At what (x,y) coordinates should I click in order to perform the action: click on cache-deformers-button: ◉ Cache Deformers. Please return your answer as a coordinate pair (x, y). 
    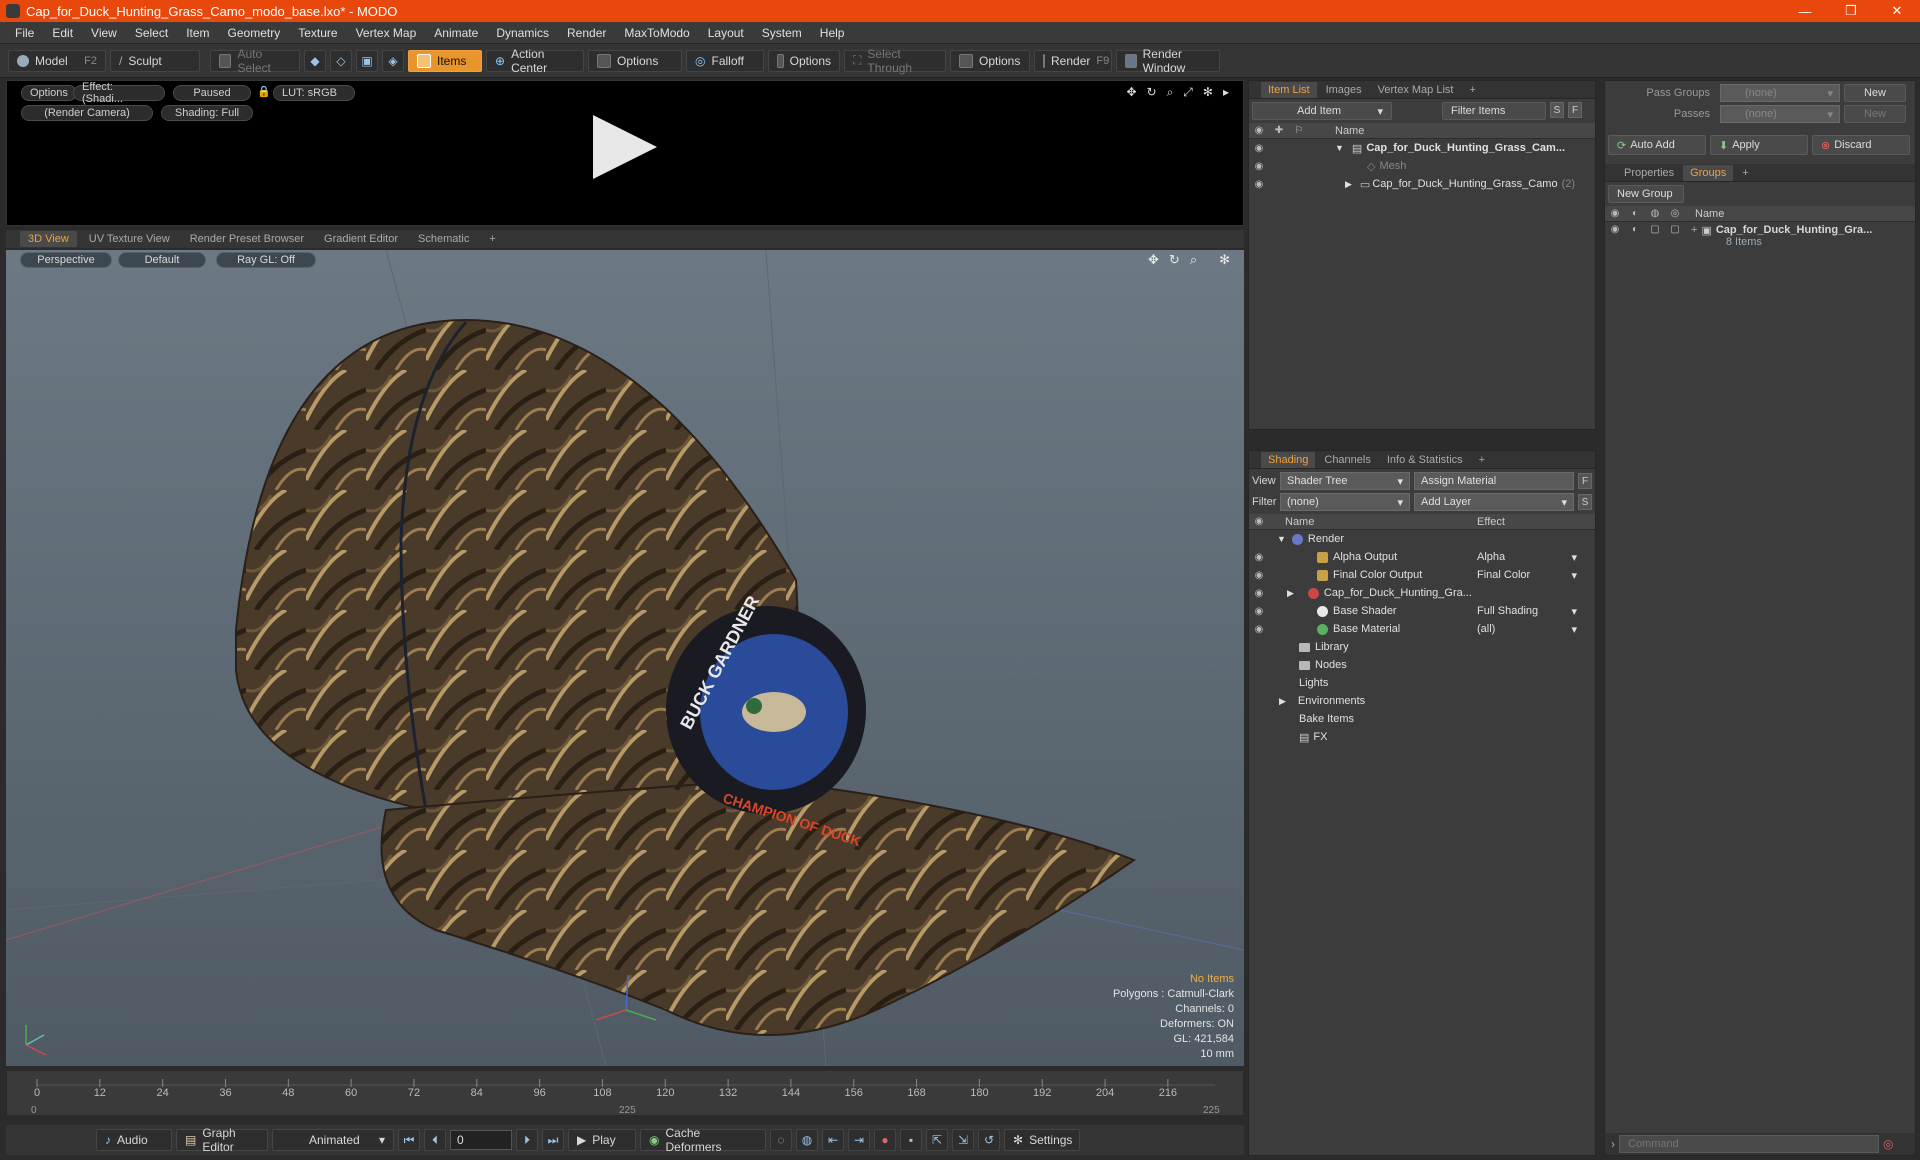
    Looking at the image, I should click on (703, 1140).